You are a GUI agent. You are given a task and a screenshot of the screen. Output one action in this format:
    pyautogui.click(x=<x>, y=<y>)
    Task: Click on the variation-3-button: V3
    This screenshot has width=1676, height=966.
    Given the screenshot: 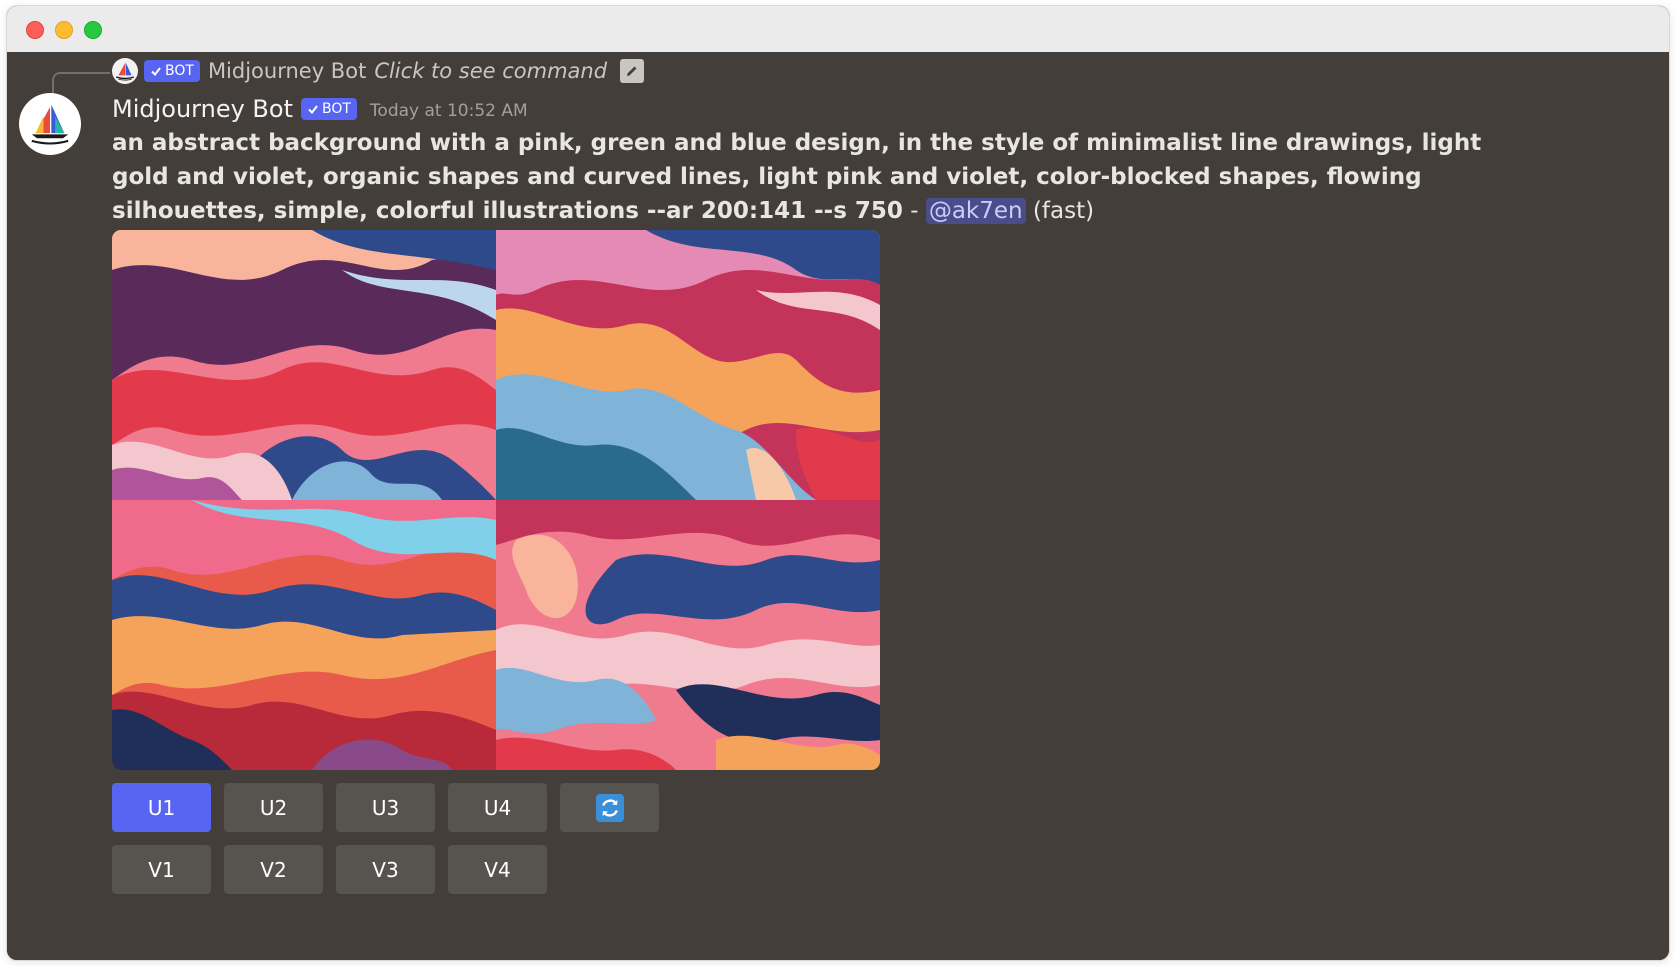 What is the action you would take?
    pyautogui.click(x=385, y=869)
    